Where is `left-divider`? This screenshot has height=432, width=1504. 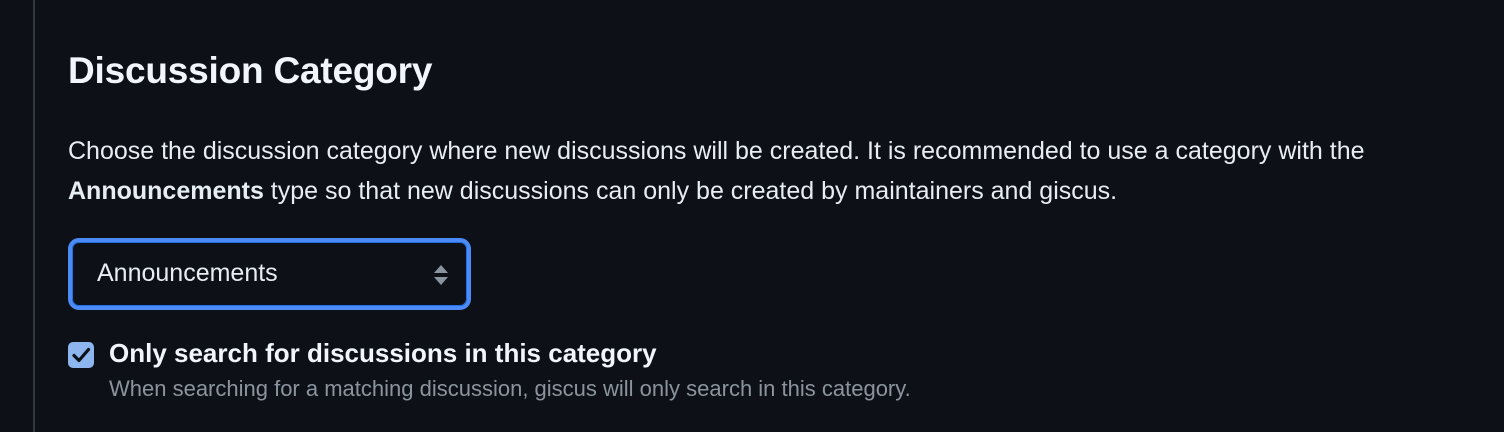
left-divider is located at coordinates (34, 216).